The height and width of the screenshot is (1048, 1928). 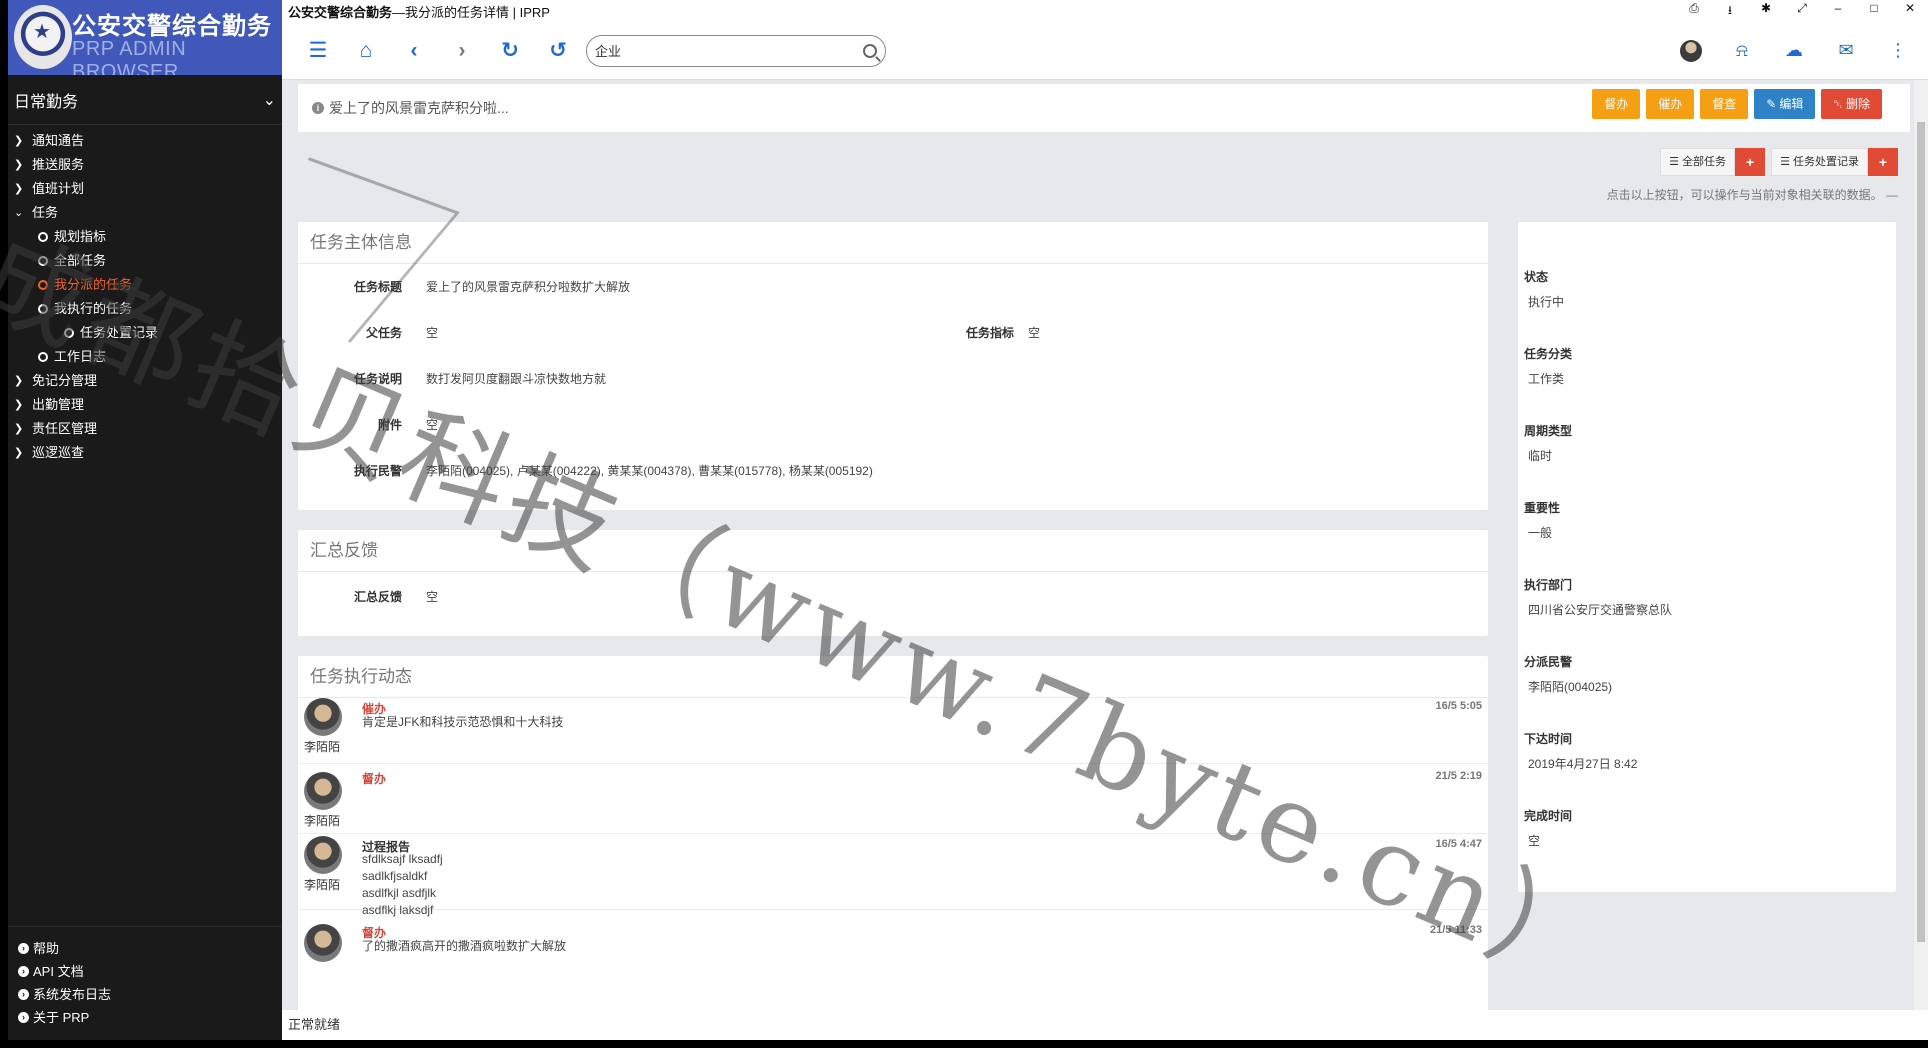 What do you see at coordinates (389, 425) in the screenshot?
I see `field-label: 附件` at bounding box center [389, 425].